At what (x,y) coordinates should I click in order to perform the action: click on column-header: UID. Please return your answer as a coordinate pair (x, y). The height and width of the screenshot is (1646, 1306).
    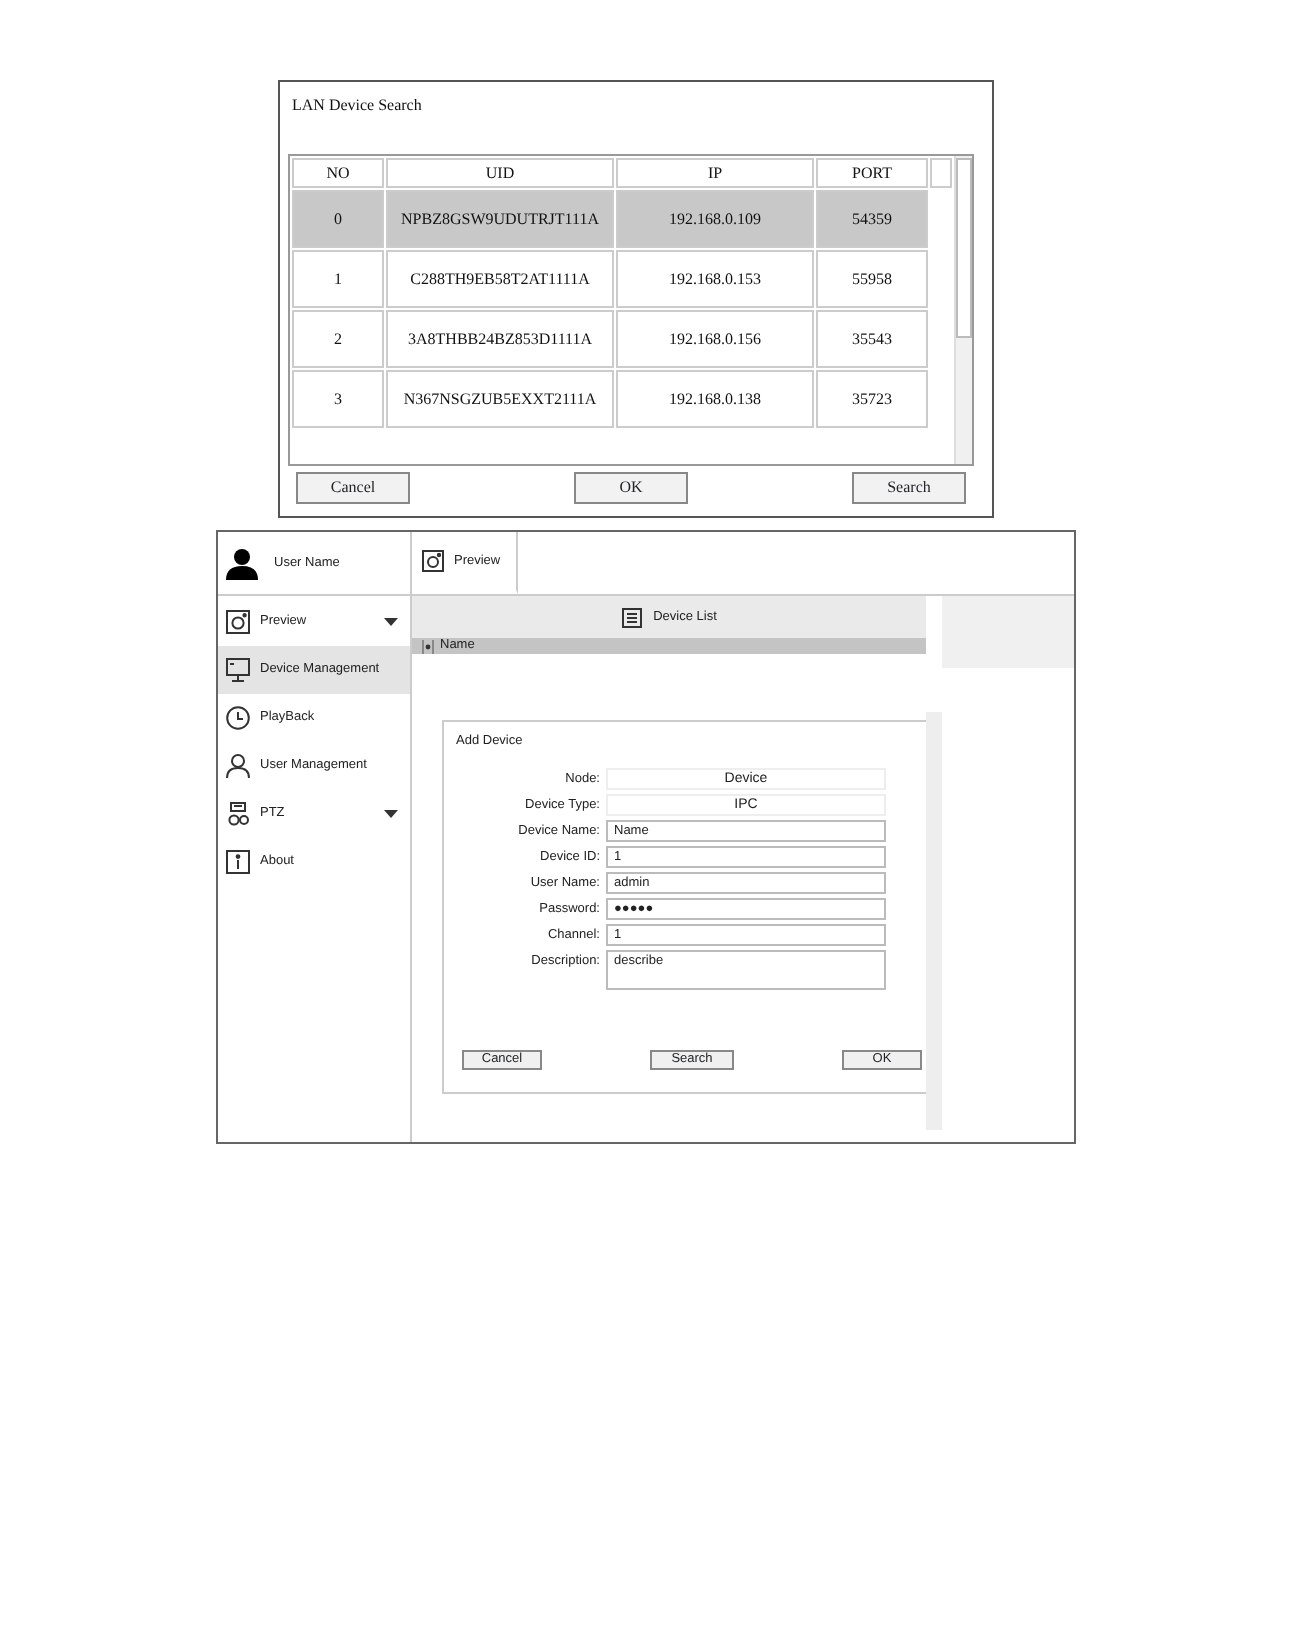
    Looking at the image, I should click on (500, 173).